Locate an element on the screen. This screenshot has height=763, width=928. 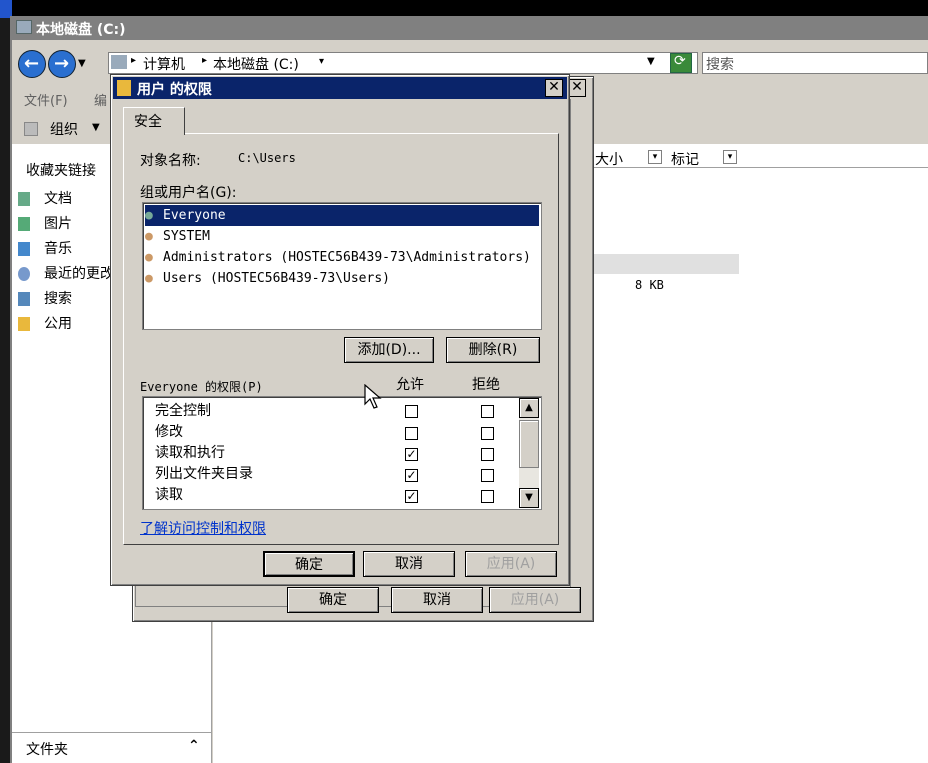
folder-icon is located at coordinates (124, 88).